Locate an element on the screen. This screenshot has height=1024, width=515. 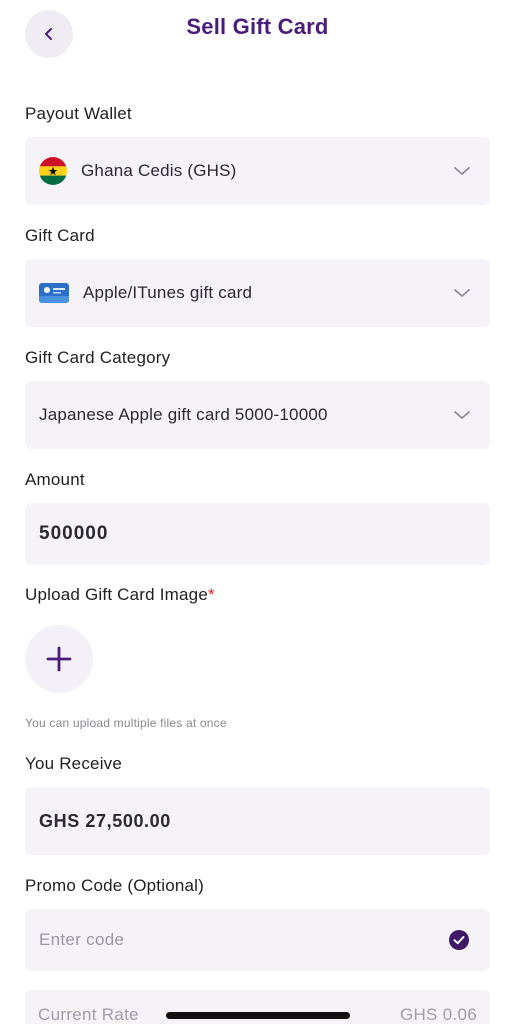
you-receive-field: GHS 27,500.00 is located at coordinates (257, 821).